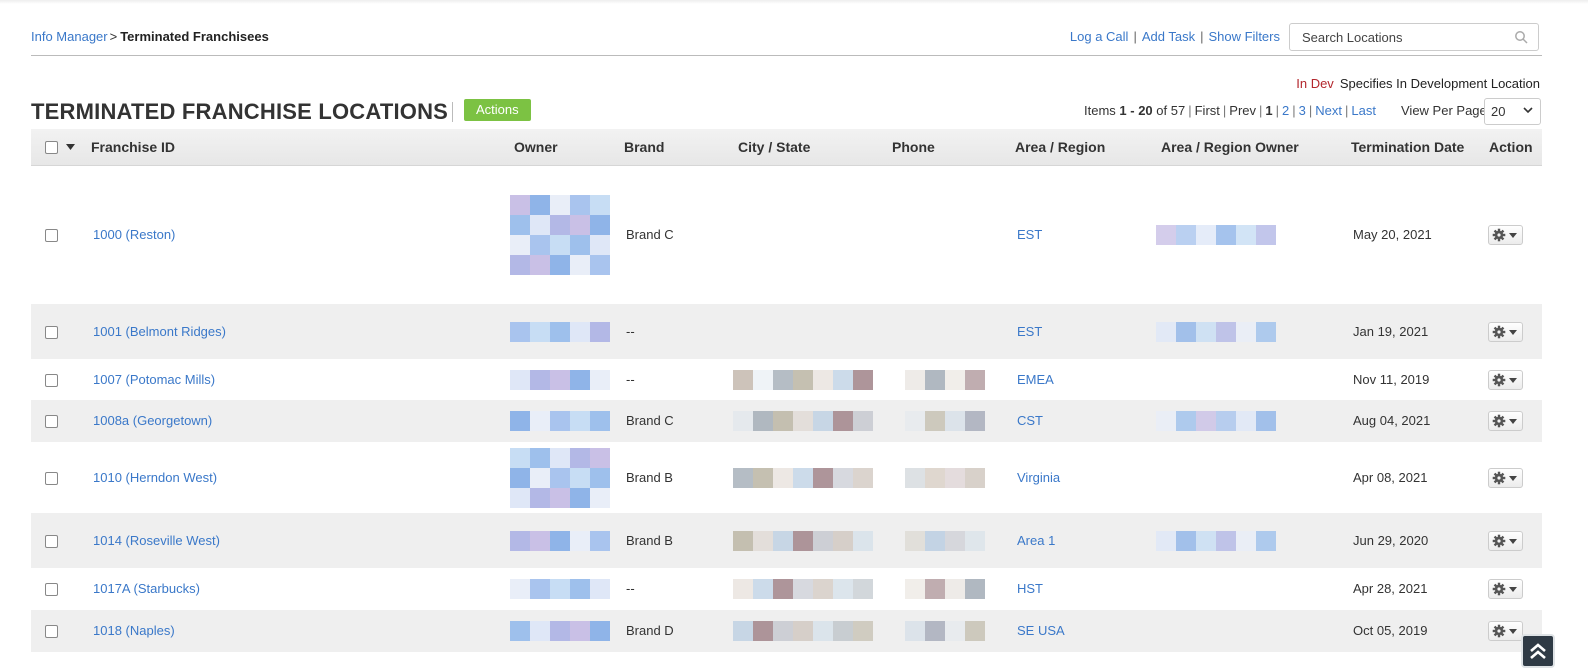  What do you see at coordinates (913, 147) in the screenshot?
I see `col-phone: Phone` at bounding box center [913, 147].